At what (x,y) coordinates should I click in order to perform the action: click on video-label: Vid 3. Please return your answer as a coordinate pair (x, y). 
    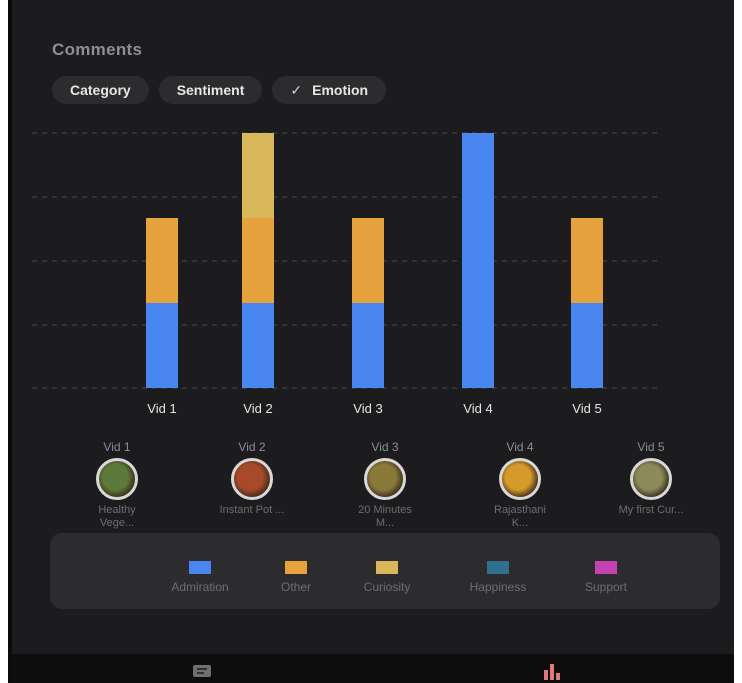
    Looking at the image, I should click on (385, 447).